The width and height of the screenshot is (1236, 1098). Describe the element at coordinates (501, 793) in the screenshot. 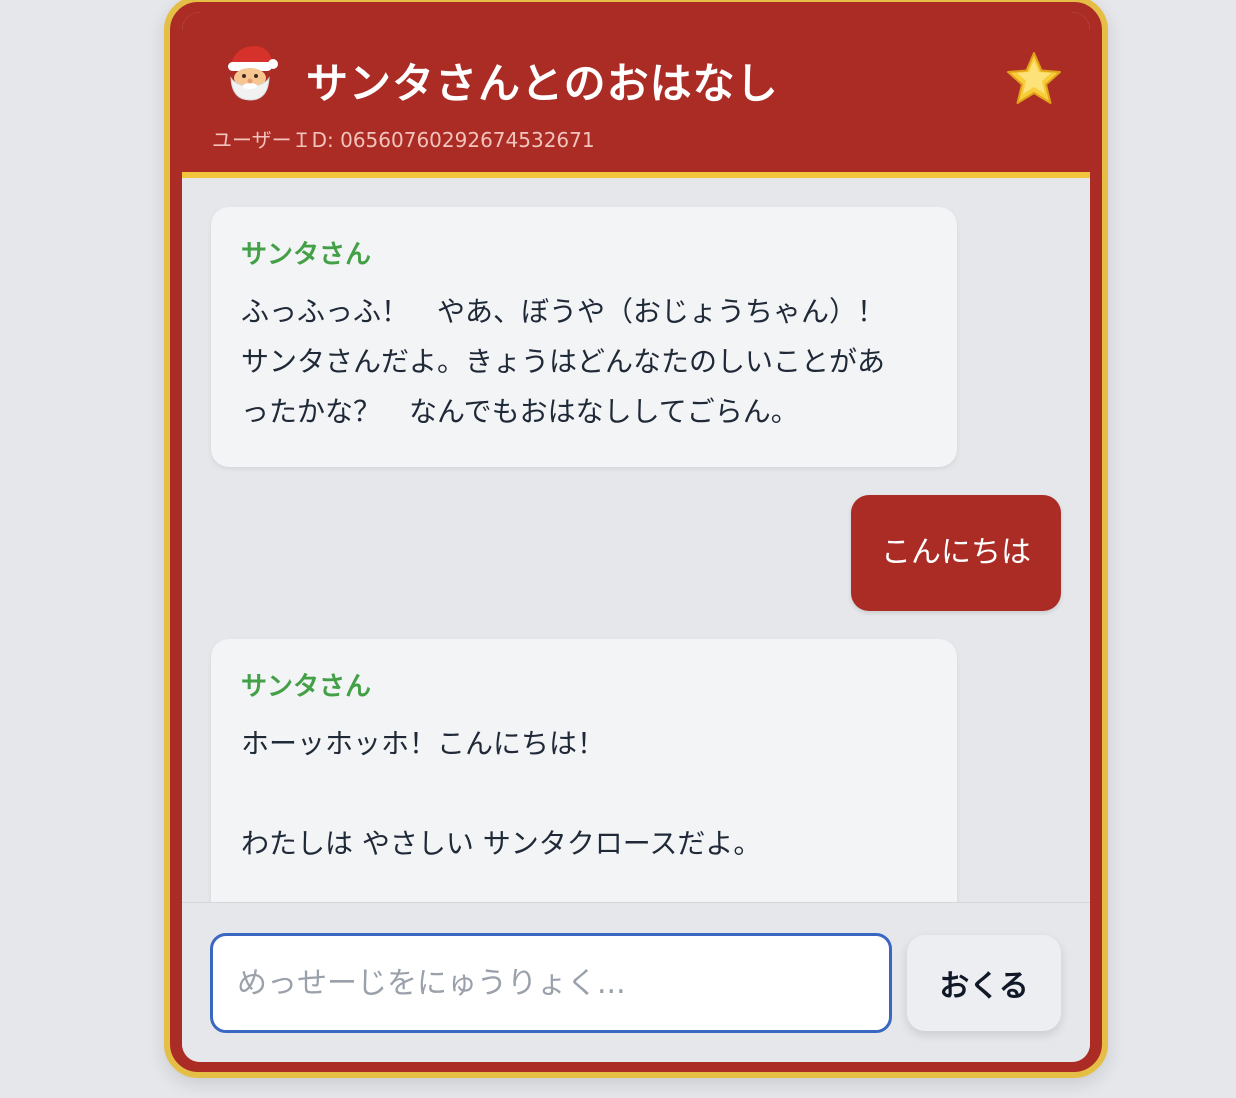

I see `message-text: ホーッホッホ！こんにちは！ わたしは やさしい サンタクロースだよ。` at that location.